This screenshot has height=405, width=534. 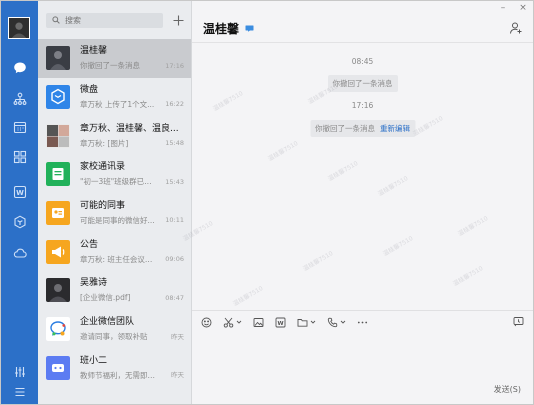 What do you see at coordinates (302, 322) in the screenshot?
I see `folder-icon` at bounding box center [302, 322].